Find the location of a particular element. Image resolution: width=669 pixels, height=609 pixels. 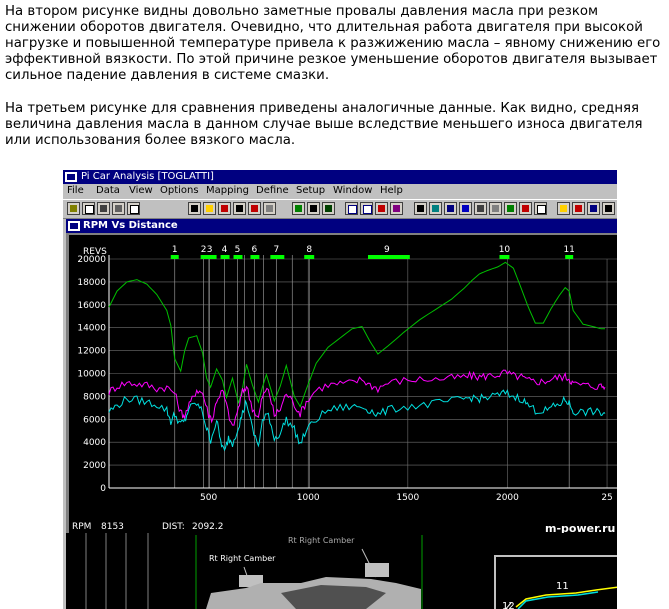

menu-mapping: Mapping is located at coordinates (227, 191).